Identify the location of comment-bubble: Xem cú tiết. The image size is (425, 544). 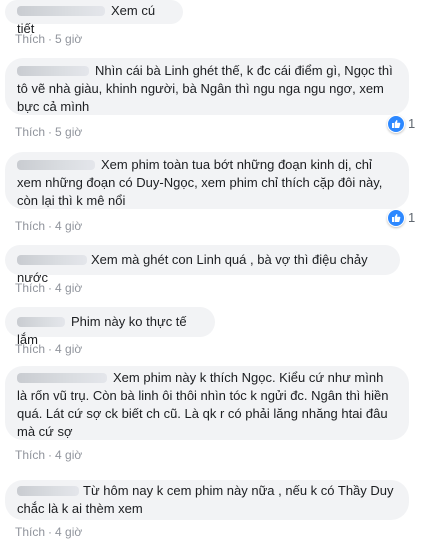
(94, 18).